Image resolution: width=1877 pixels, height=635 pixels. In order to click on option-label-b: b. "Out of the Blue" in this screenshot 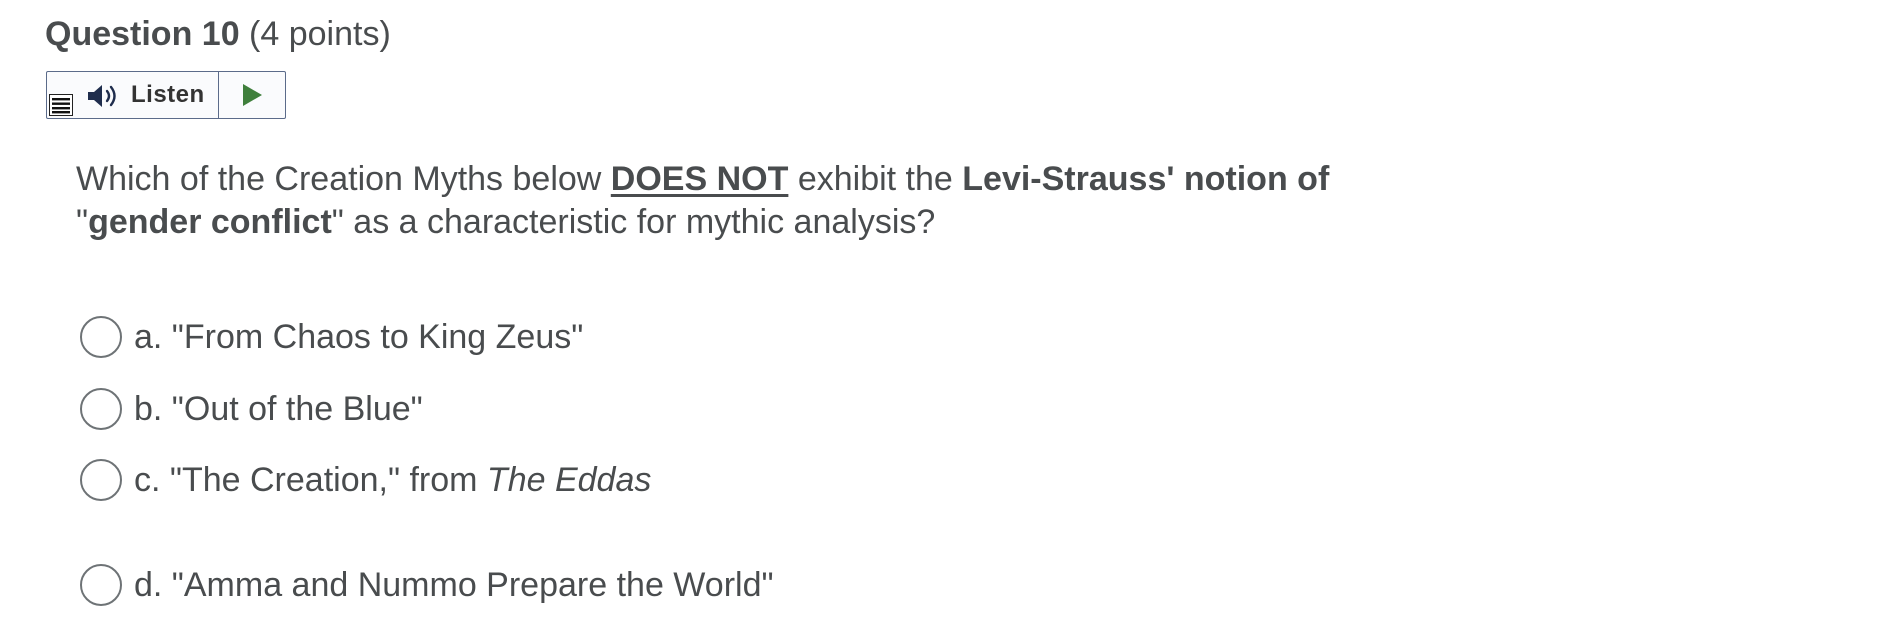, I will do `click(278, 409)`.